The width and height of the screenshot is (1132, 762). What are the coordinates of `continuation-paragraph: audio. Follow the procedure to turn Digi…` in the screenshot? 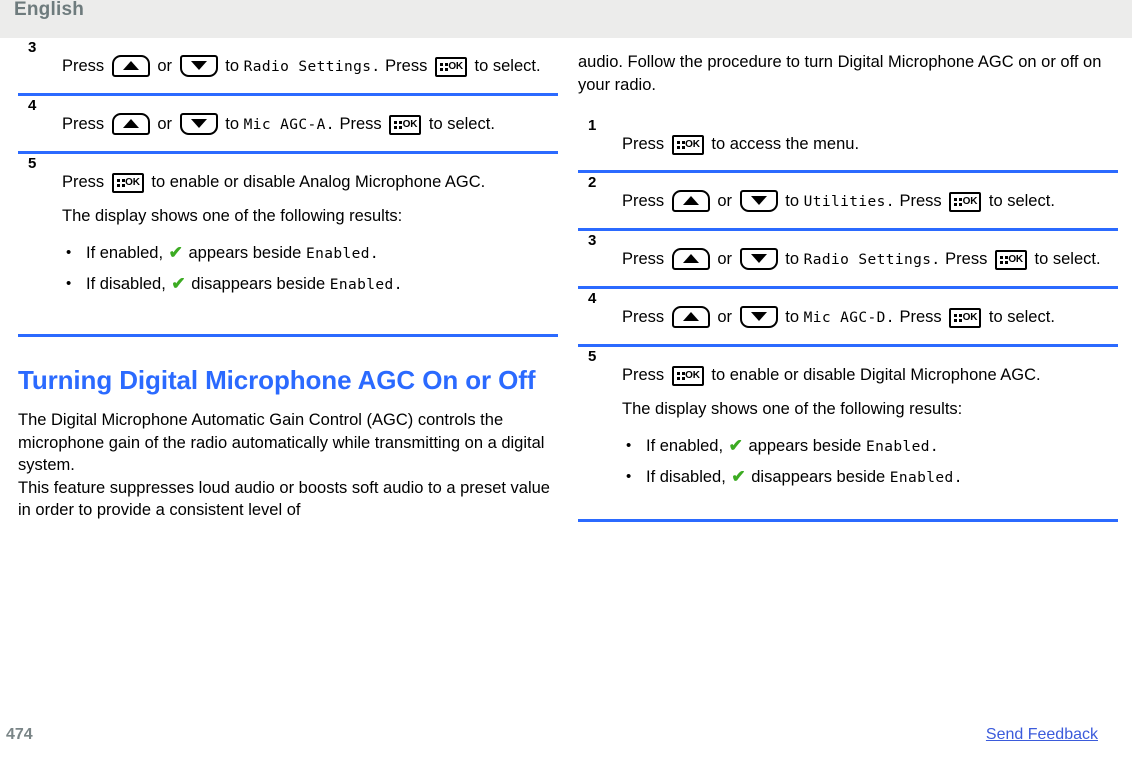 It's located at (840, 73).